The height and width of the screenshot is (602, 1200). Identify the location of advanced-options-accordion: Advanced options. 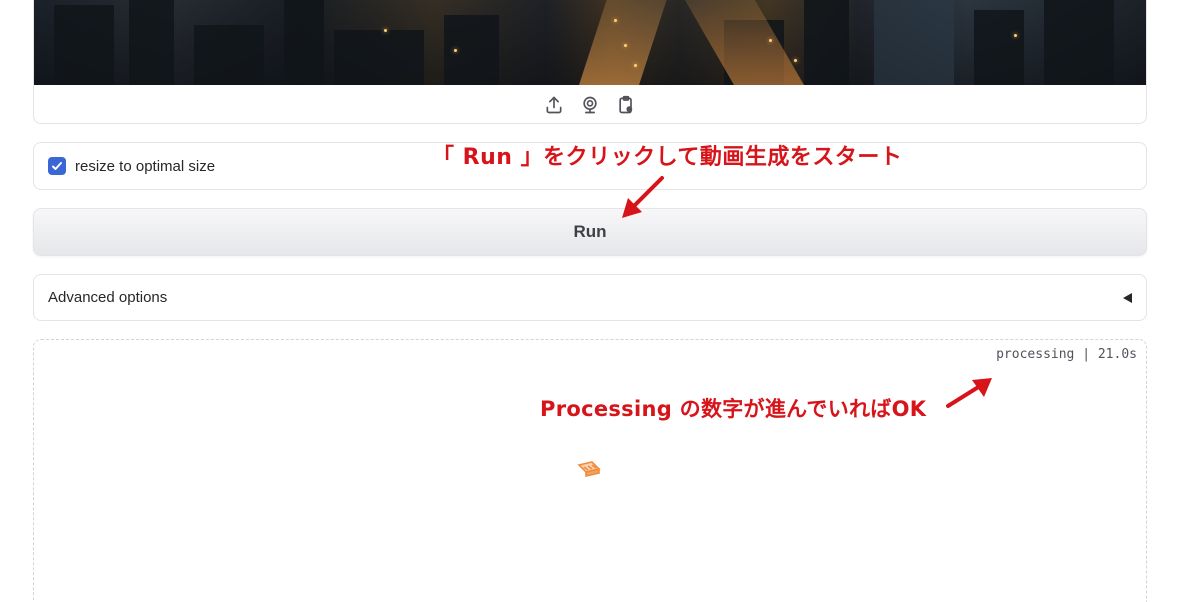
(590, 297).